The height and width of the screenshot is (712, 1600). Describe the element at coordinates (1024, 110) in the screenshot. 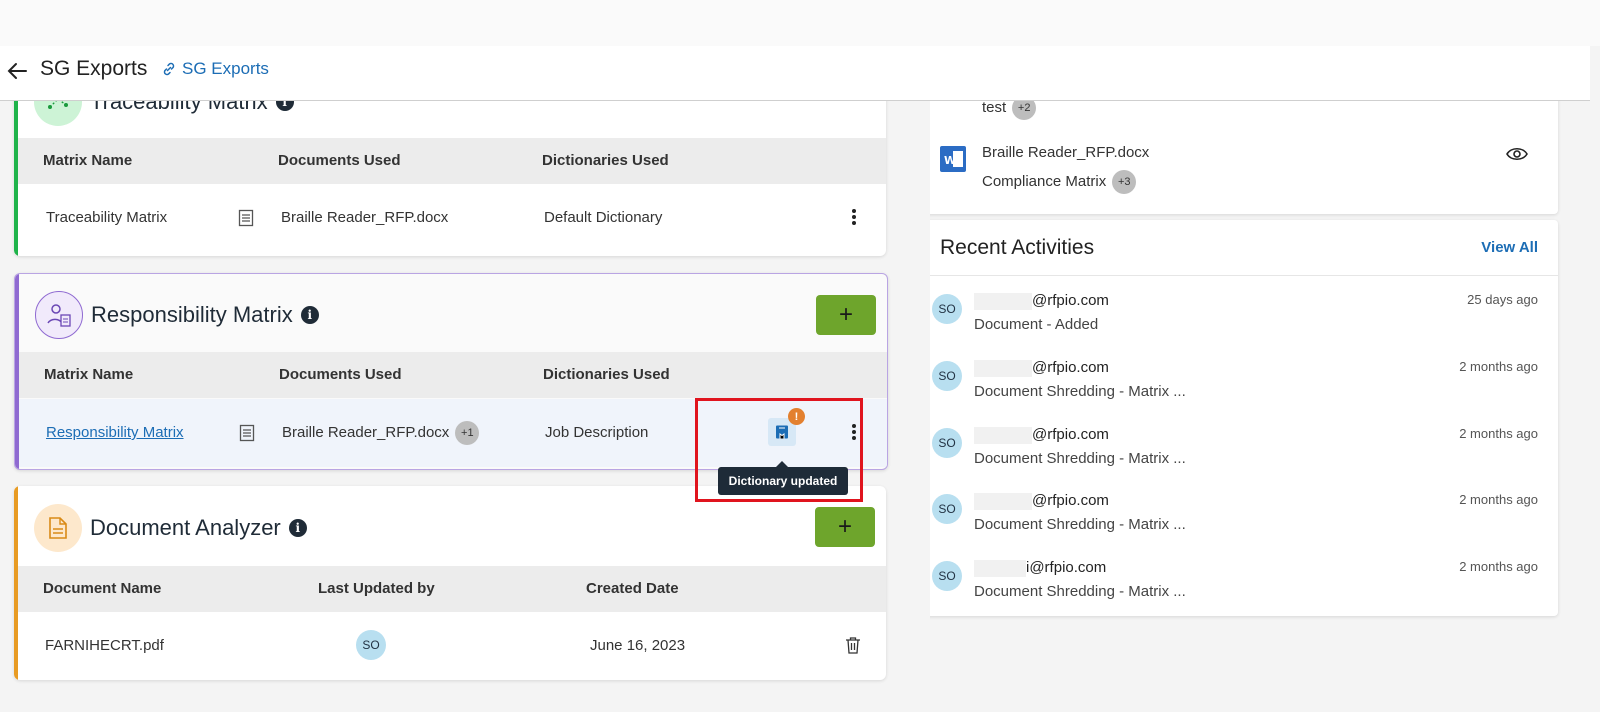

I see `more-badge: +2` at that location.